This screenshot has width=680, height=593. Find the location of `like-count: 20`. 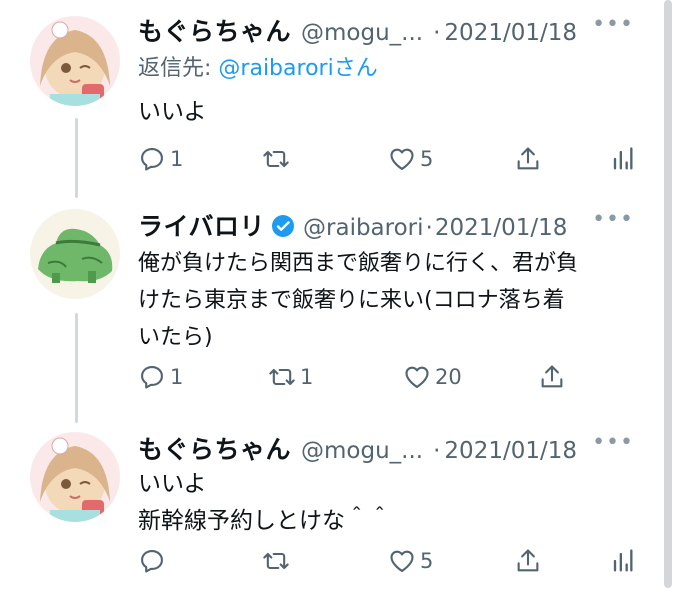

like-count: 20 is located at coordinates (448, 377).